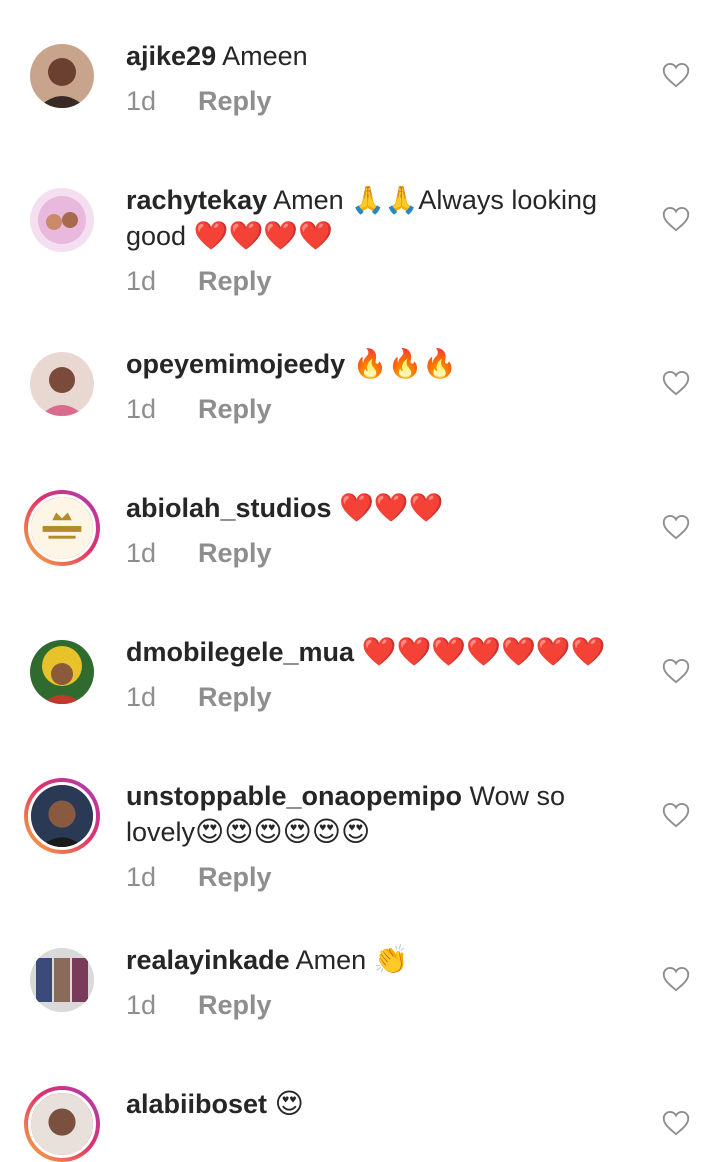  I want to click on comment-emojis: 👏, so click(391, 959).